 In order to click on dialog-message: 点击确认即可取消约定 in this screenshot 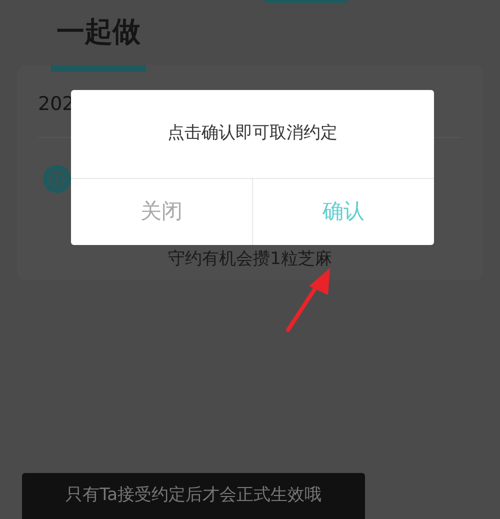, I will do `click(252, 134)`.